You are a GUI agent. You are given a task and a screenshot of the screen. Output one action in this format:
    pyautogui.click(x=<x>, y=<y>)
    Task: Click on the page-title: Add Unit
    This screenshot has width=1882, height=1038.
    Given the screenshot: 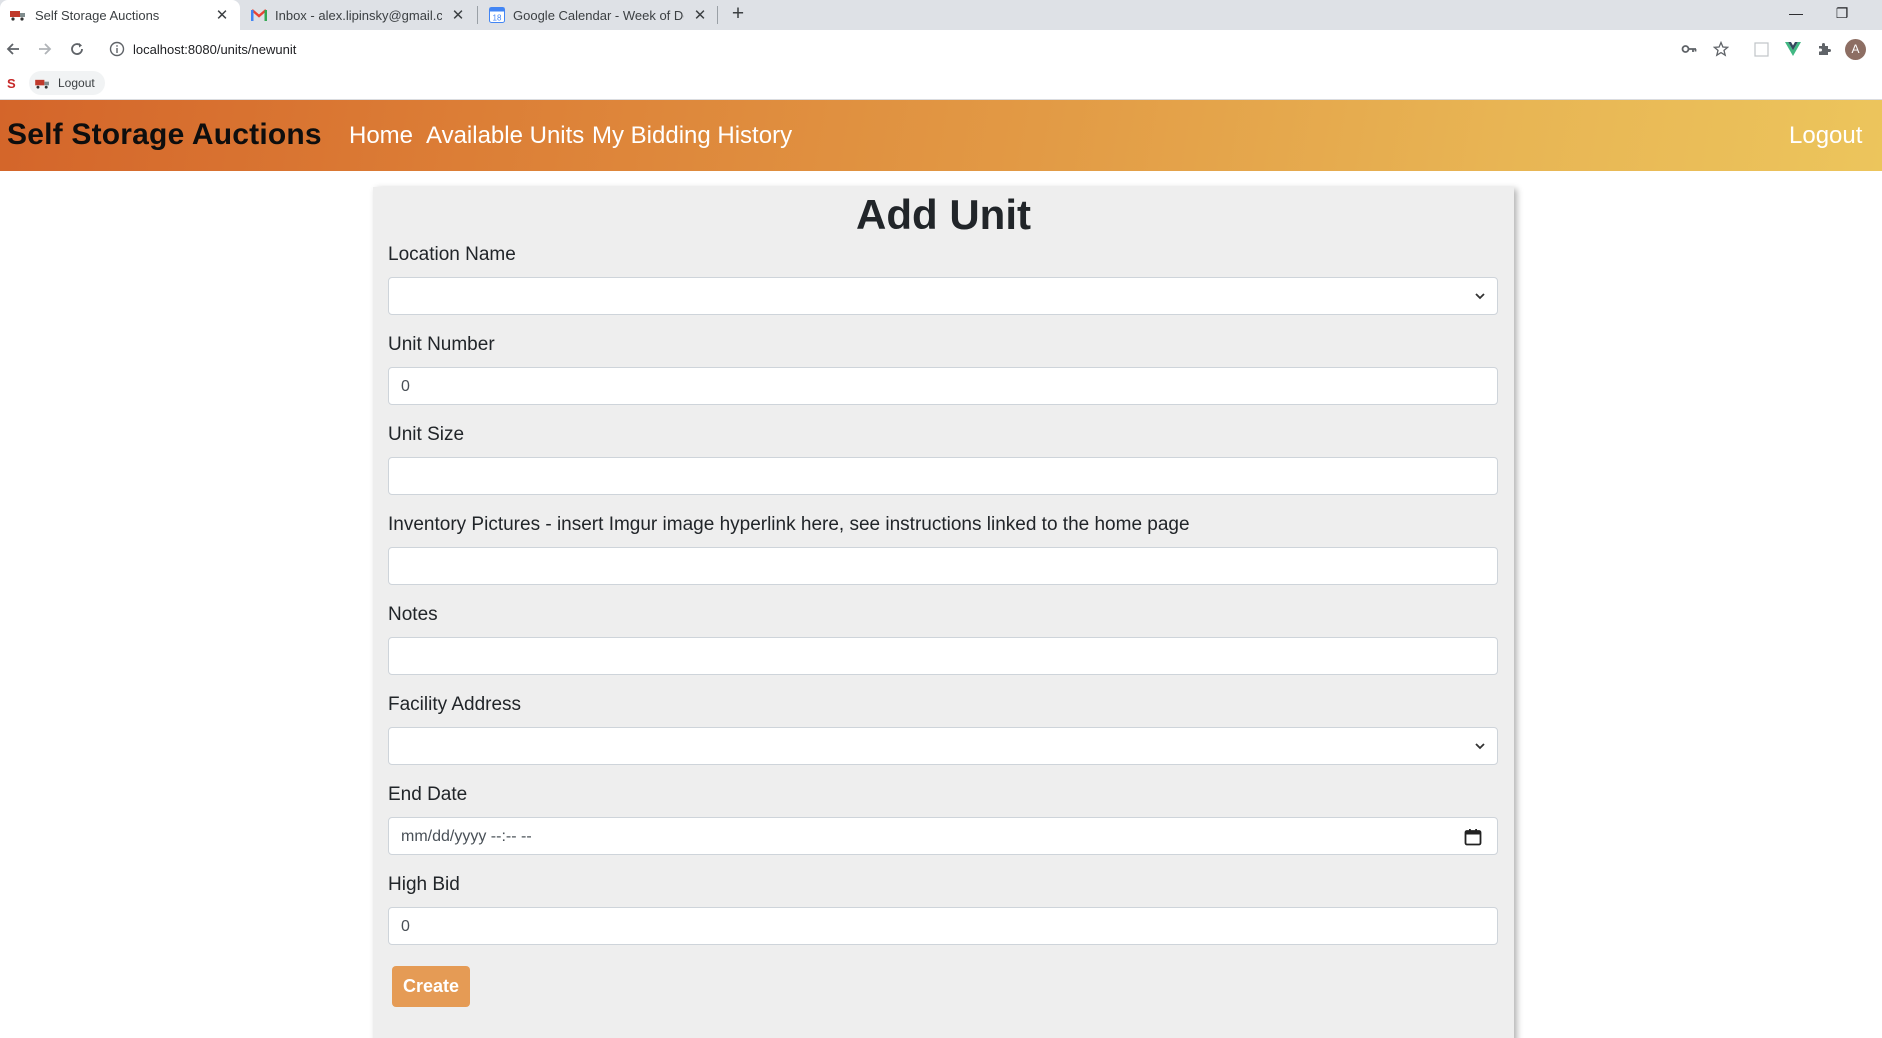 What is the action you would take?
    pyautogui.click(x=943, y=214)
    